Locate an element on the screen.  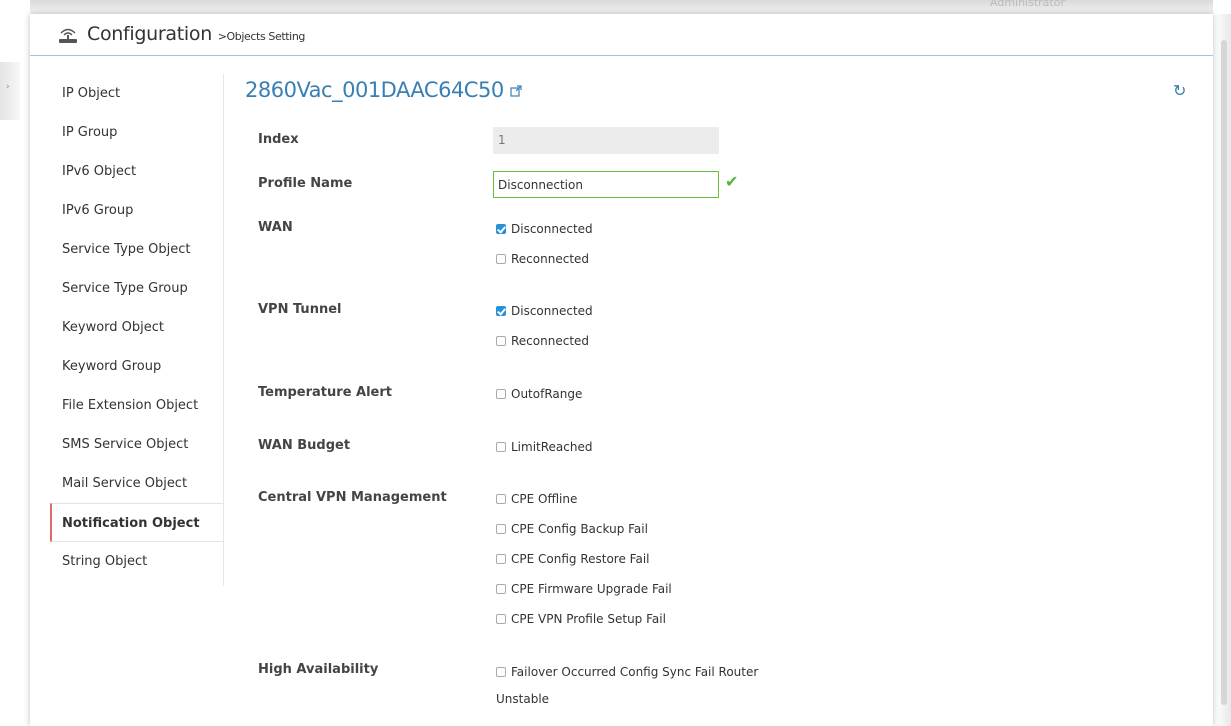
cpe-offline-option: CPE Offline is located at coordinates (536, 499).